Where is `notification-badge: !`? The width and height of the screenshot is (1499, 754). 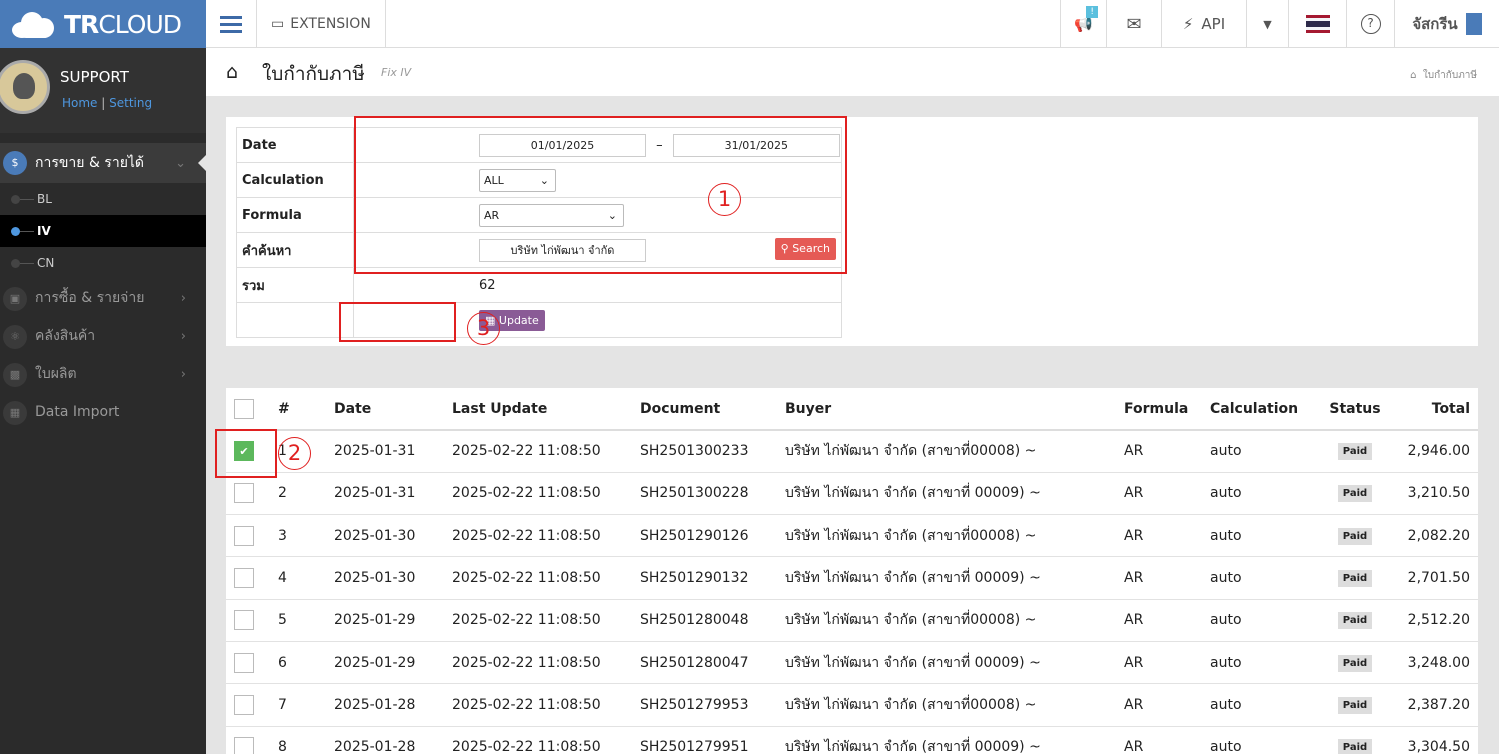
notification-badge: ! is located at coordinates (1092, 12).